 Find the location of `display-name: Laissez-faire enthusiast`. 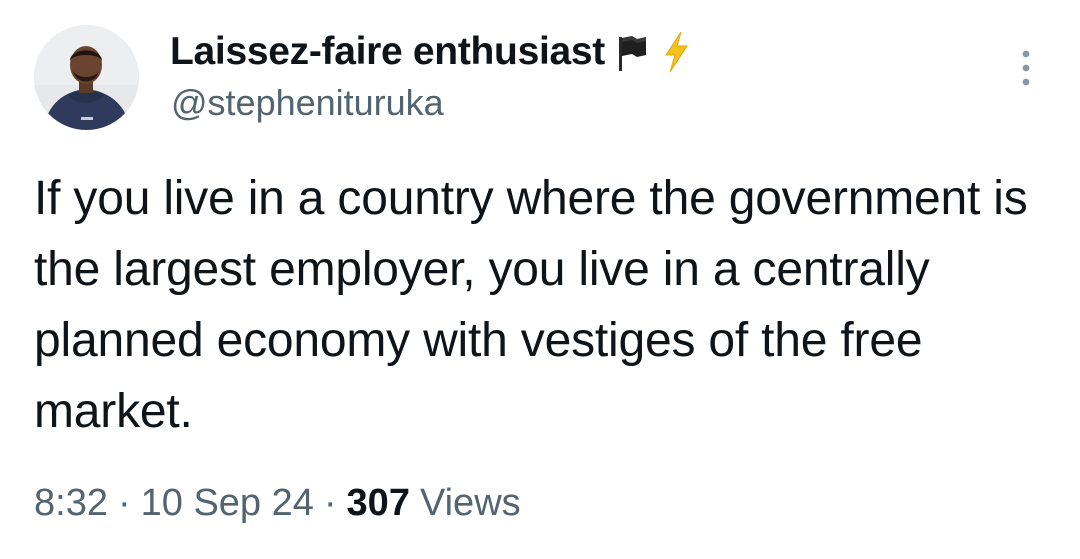

display-name: Laissez-faire enthusiast is located at coordinates (387, 52).